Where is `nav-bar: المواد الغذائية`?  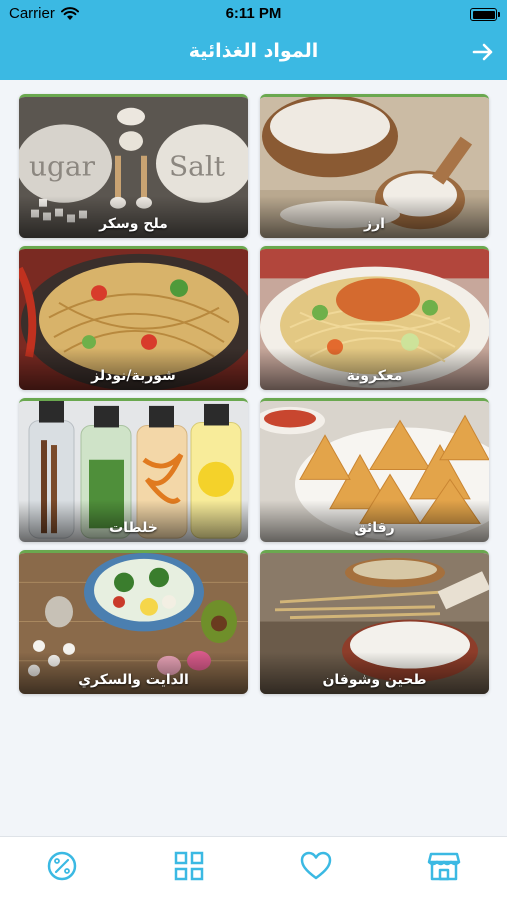 nav-bar: المواد الغذائية is located at coordinates (253, 53).